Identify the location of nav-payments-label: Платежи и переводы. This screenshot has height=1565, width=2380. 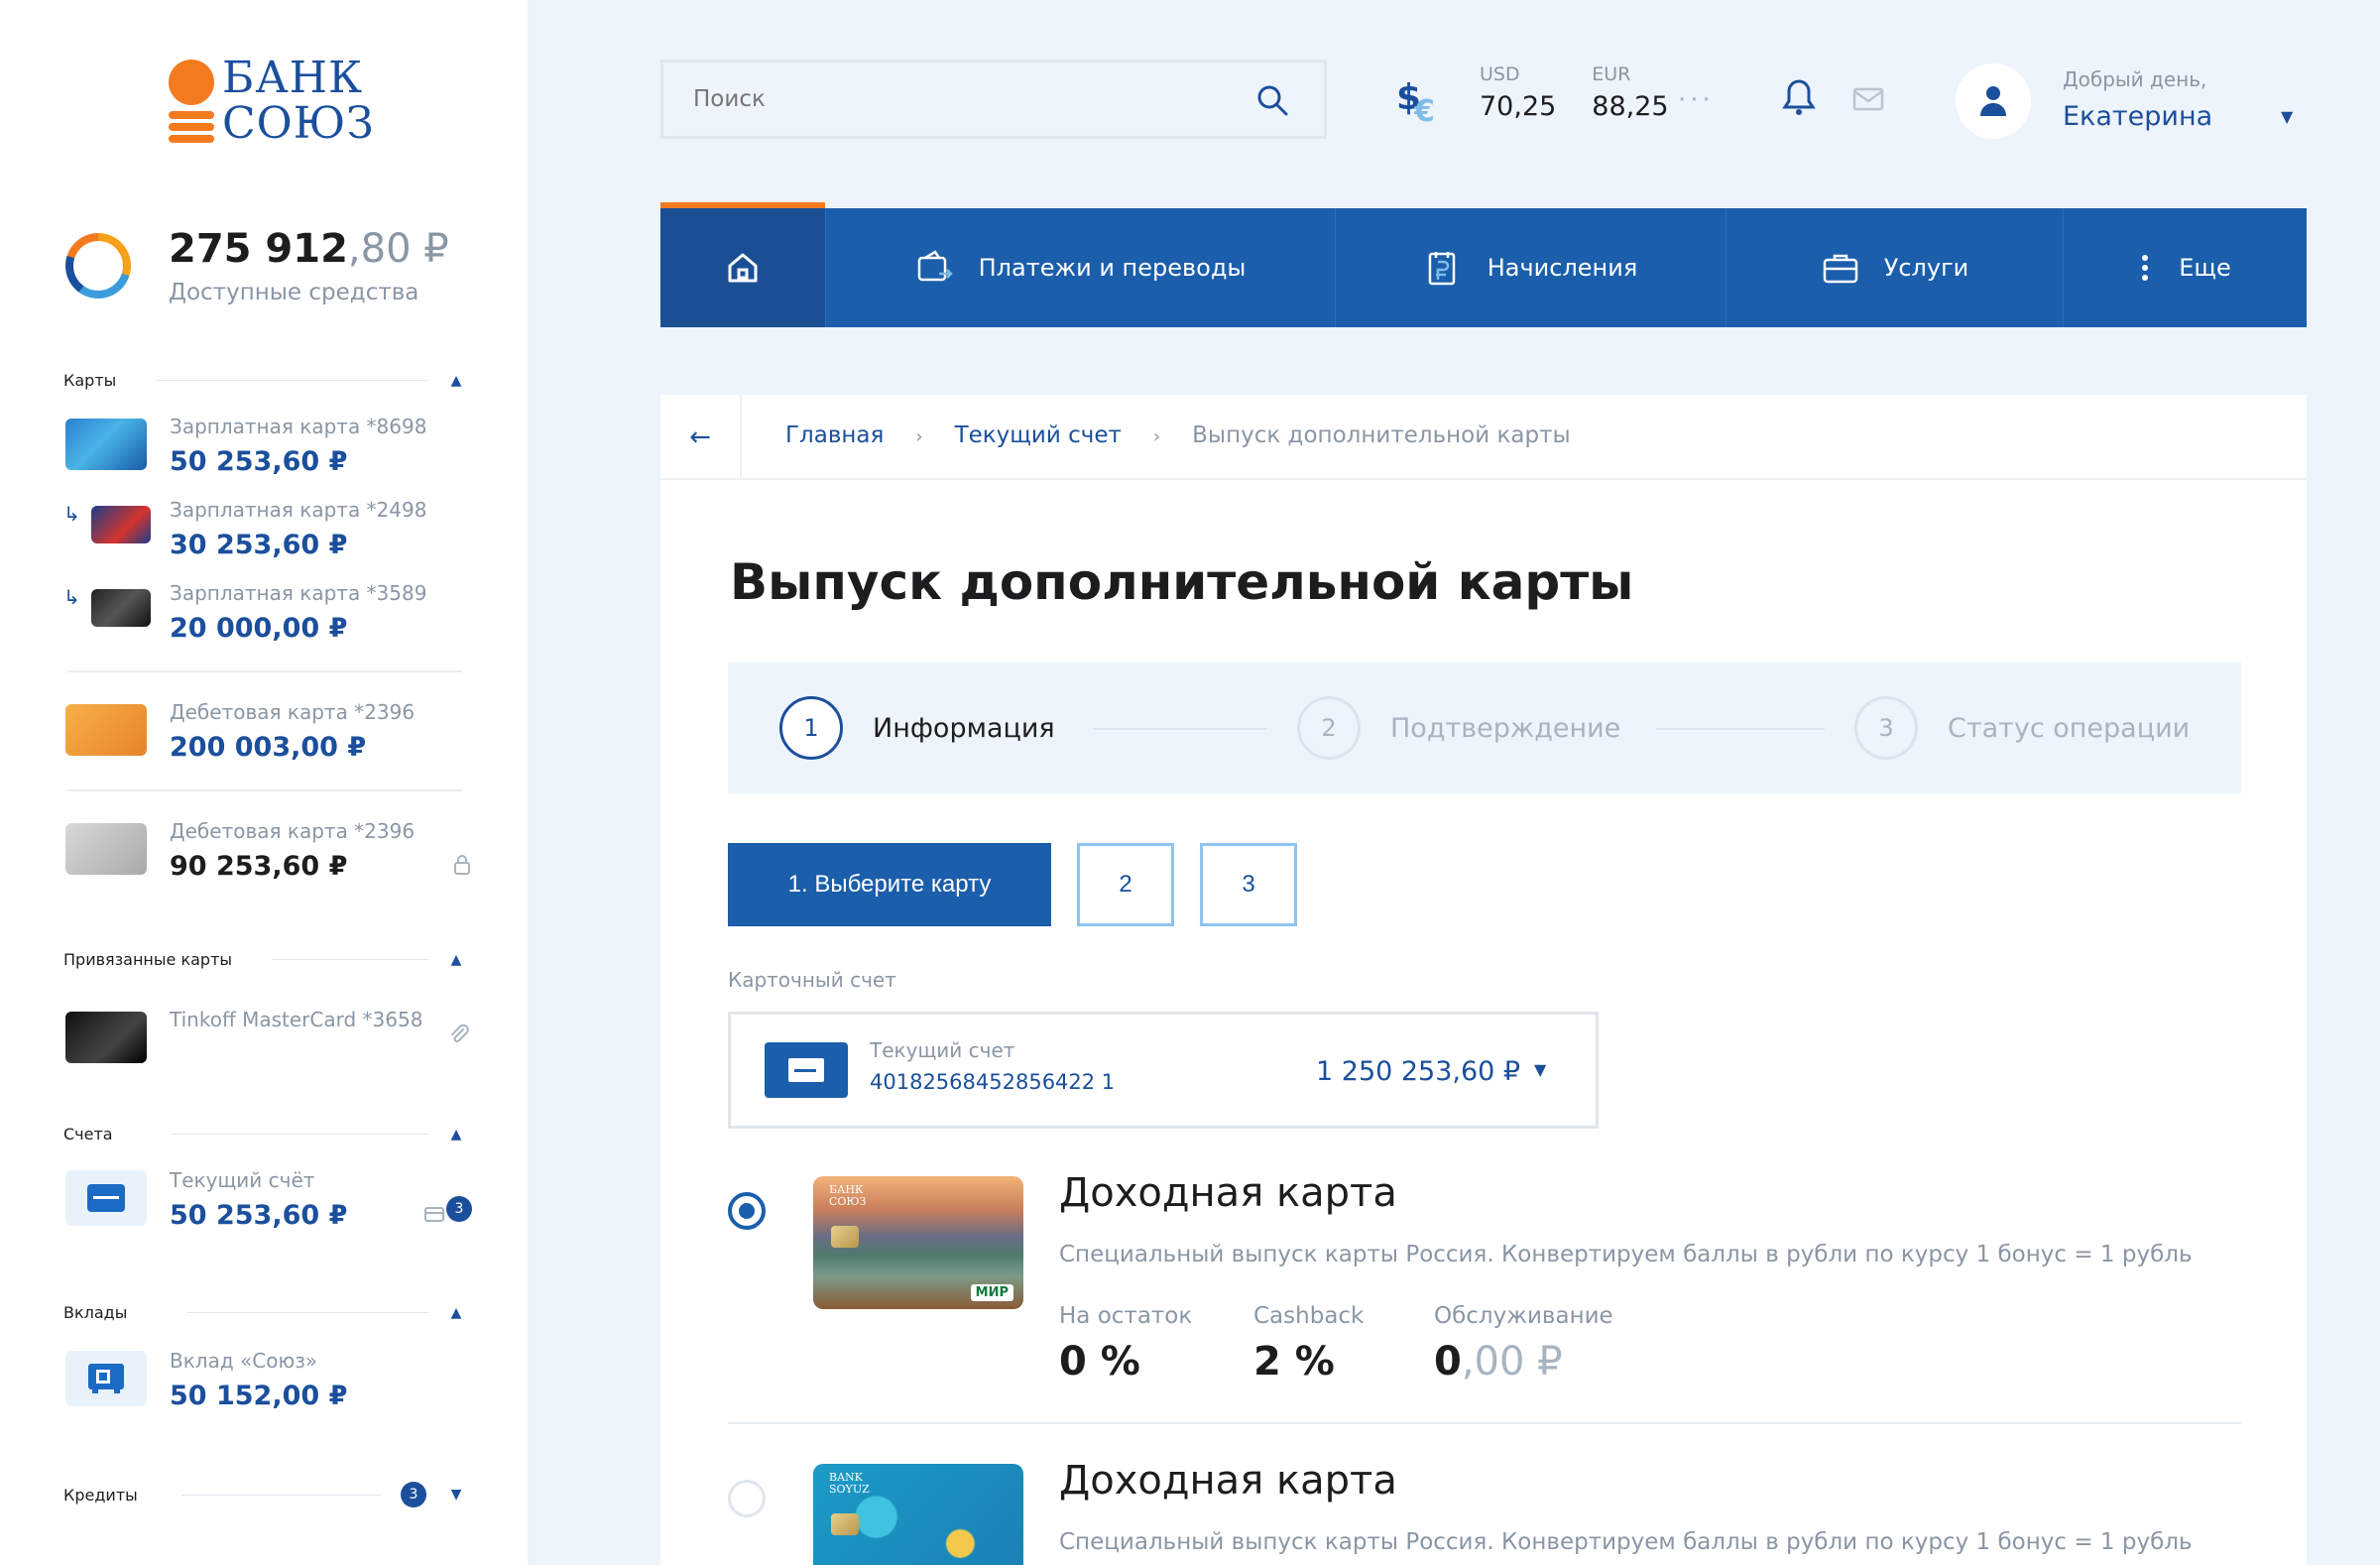
(1112, 268).